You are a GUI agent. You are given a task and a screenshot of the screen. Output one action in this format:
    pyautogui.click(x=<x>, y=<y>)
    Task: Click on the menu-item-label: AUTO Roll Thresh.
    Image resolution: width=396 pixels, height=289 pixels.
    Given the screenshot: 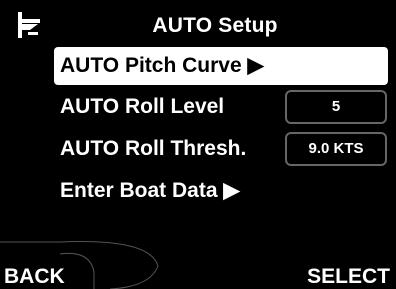 What is the action you would take?
    pyautogui.click(x=153, y=148)
    